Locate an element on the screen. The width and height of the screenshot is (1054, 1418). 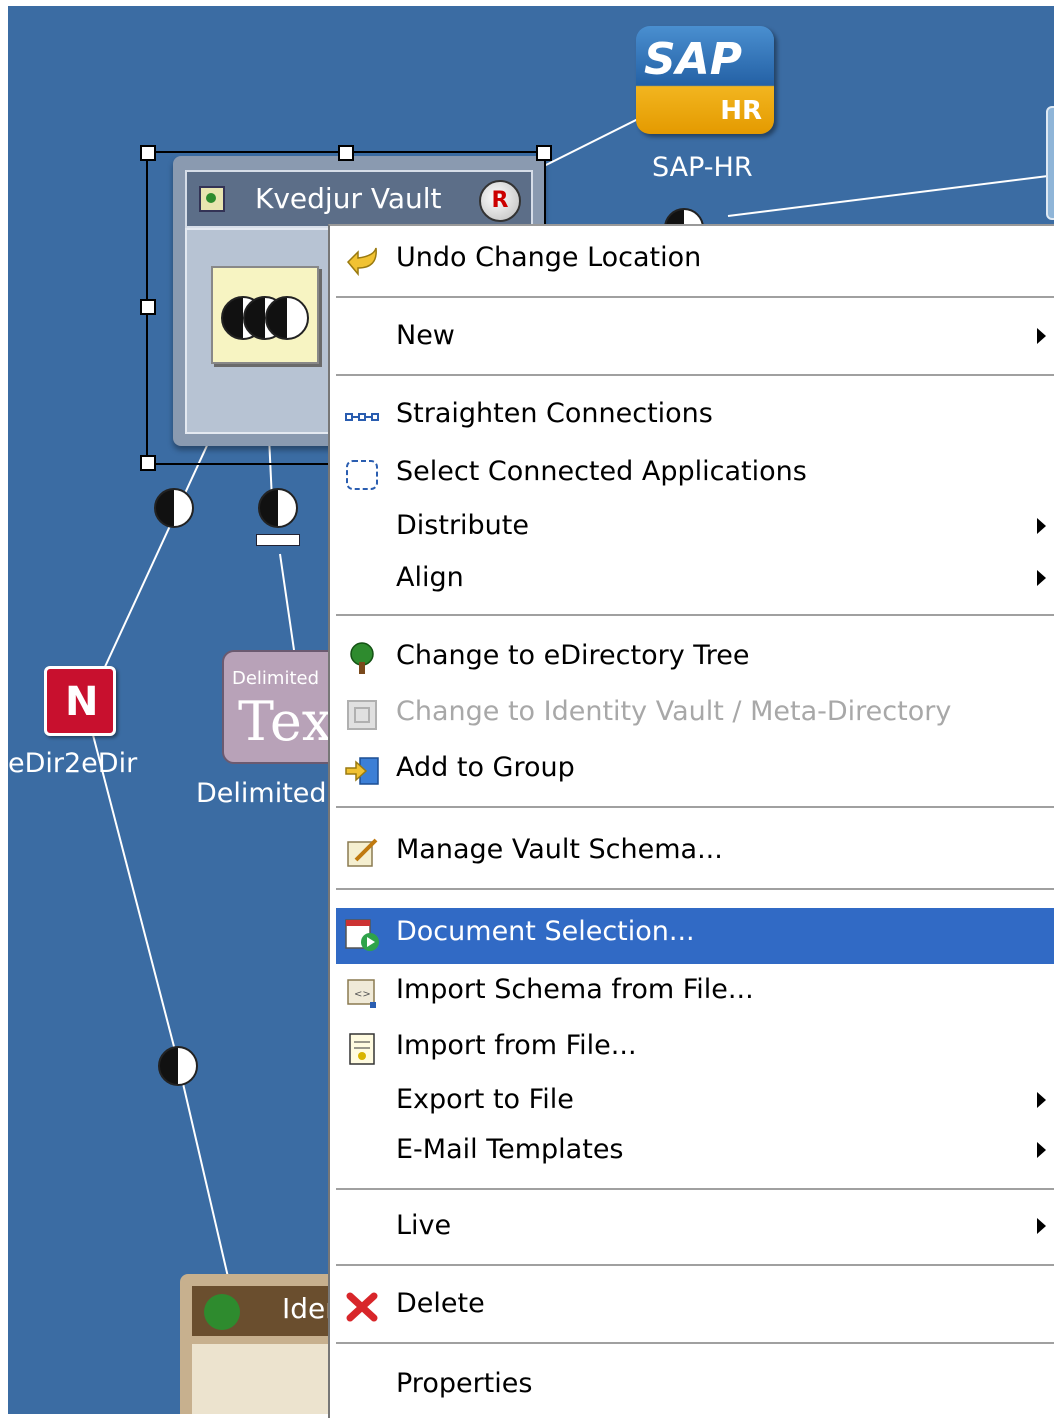
identity-node-body is located at coordinates (271, 1379).